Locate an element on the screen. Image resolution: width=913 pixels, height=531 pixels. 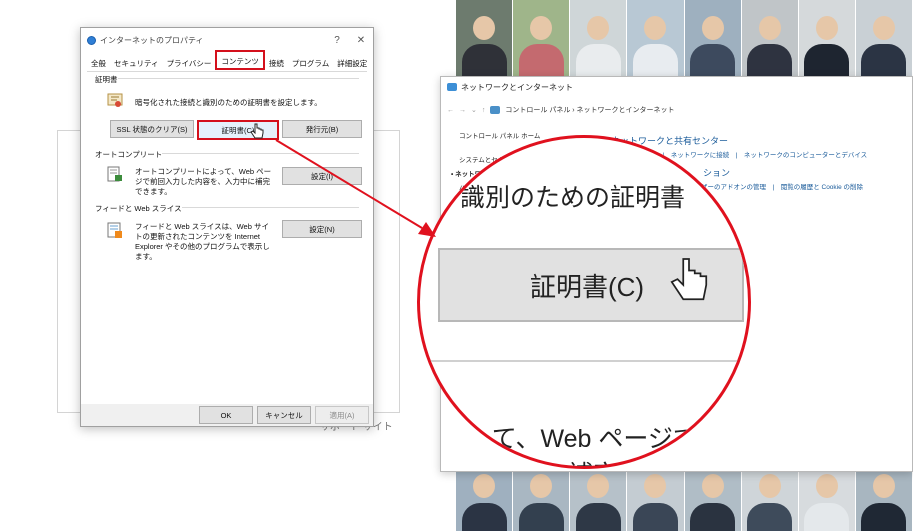
callout-arrowhead is located at coordinates (427, 229).